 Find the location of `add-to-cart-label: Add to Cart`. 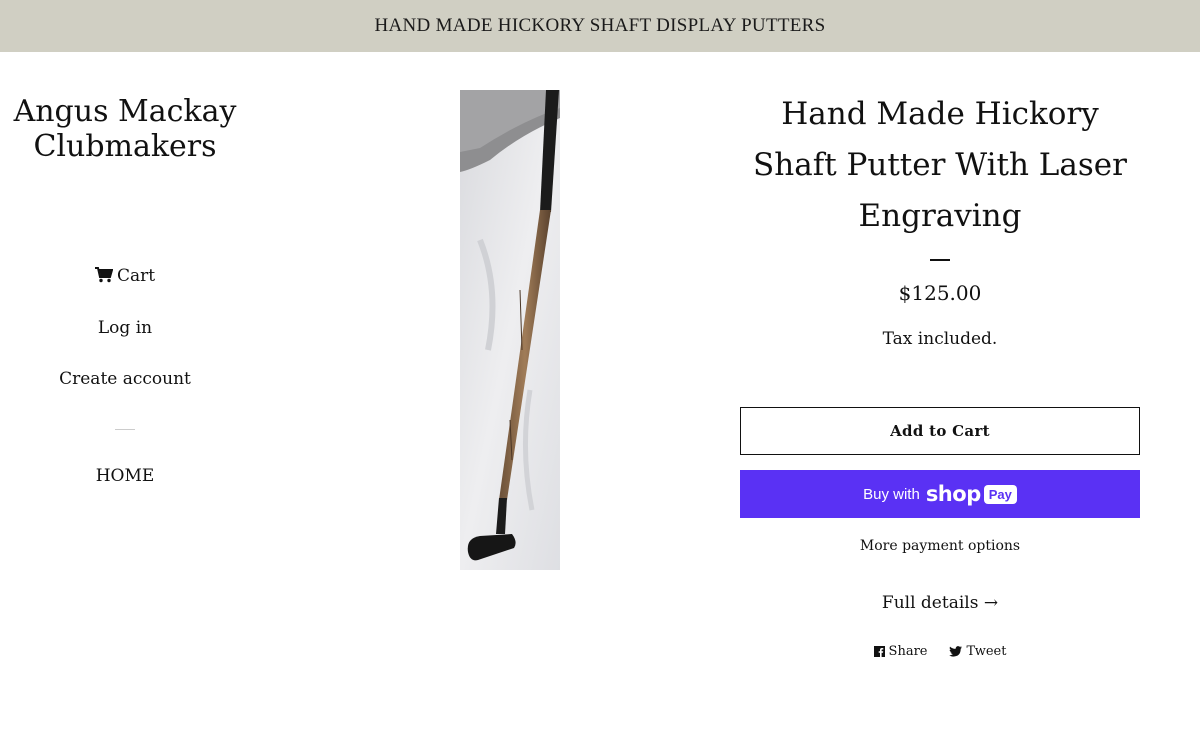

add-to-cart-label: Add to Cart is located at coordinates (940, 431).